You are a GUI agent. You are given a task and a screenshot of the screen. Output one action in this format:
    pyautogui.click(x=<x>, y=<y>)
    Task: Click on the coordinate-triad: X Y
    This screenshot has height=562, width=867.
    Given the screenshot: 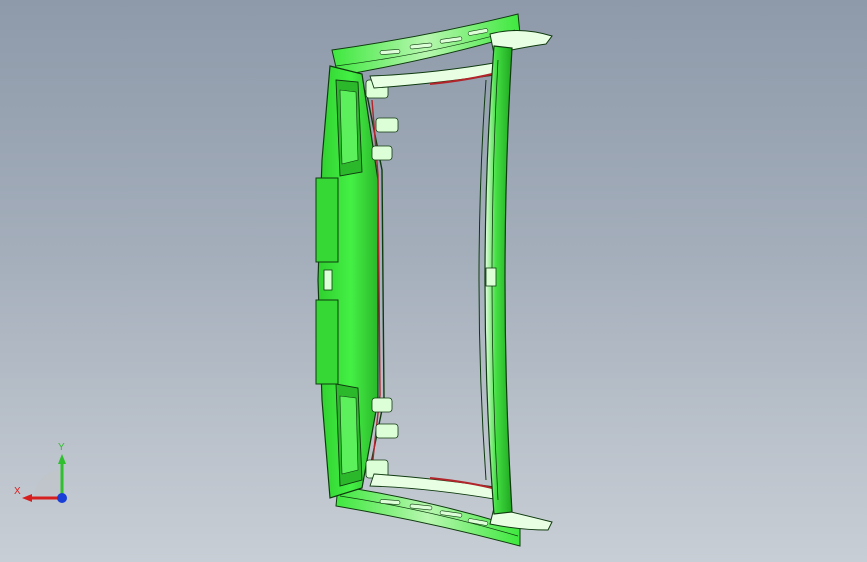 What is the action you would take?
    pyautogui.click(x=44, y=474)
    